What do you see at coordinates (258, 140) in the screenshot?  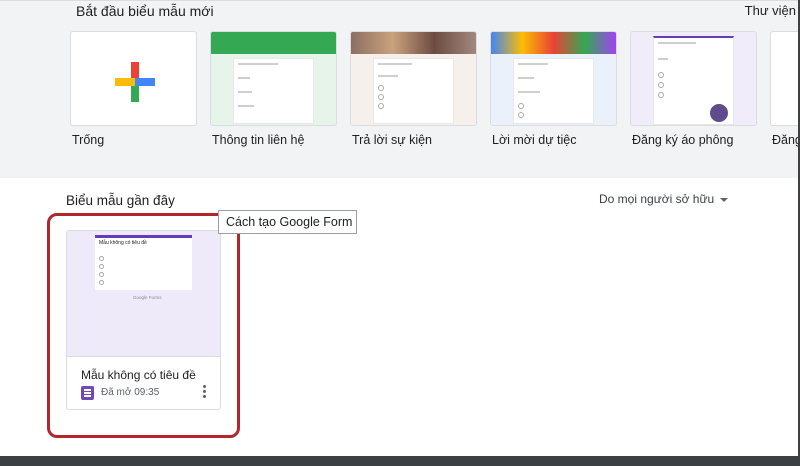 I see `template-label: Thông tin liên hệ` at bounding box center [258, 140].